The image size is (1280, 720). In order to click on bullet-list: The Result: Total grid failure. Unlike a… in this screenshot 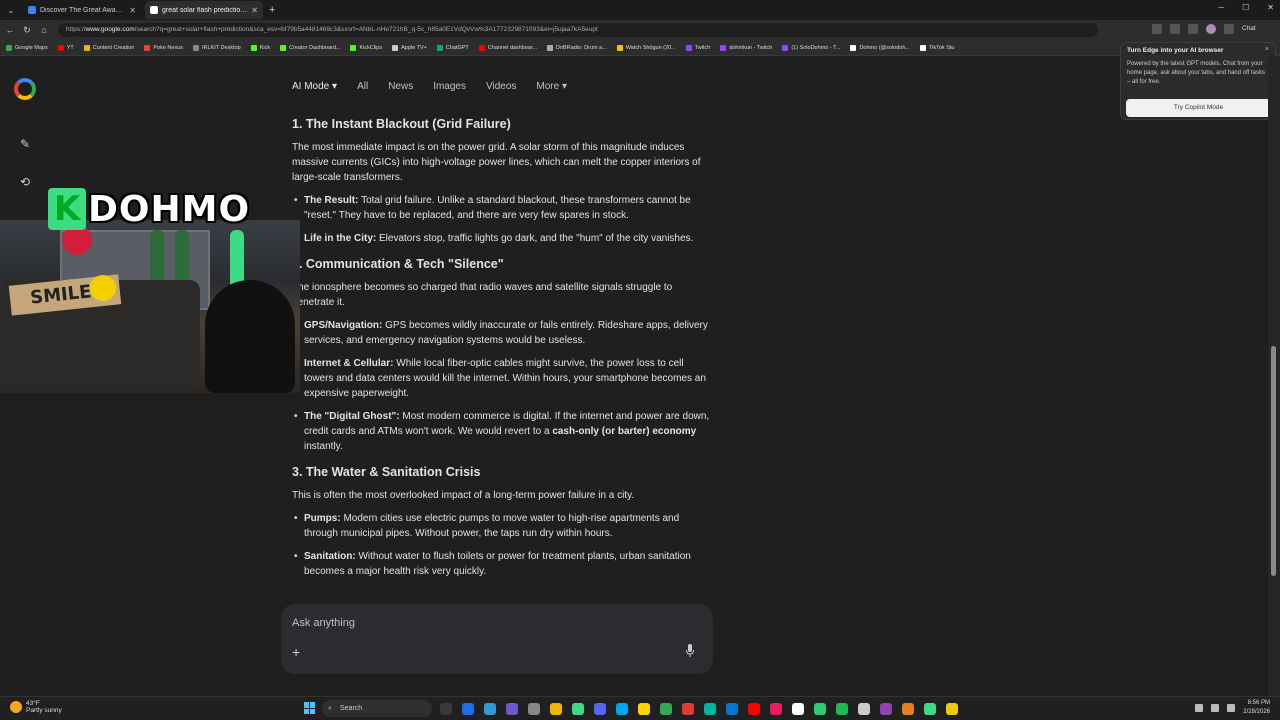, I will do `click(502, 219)`.